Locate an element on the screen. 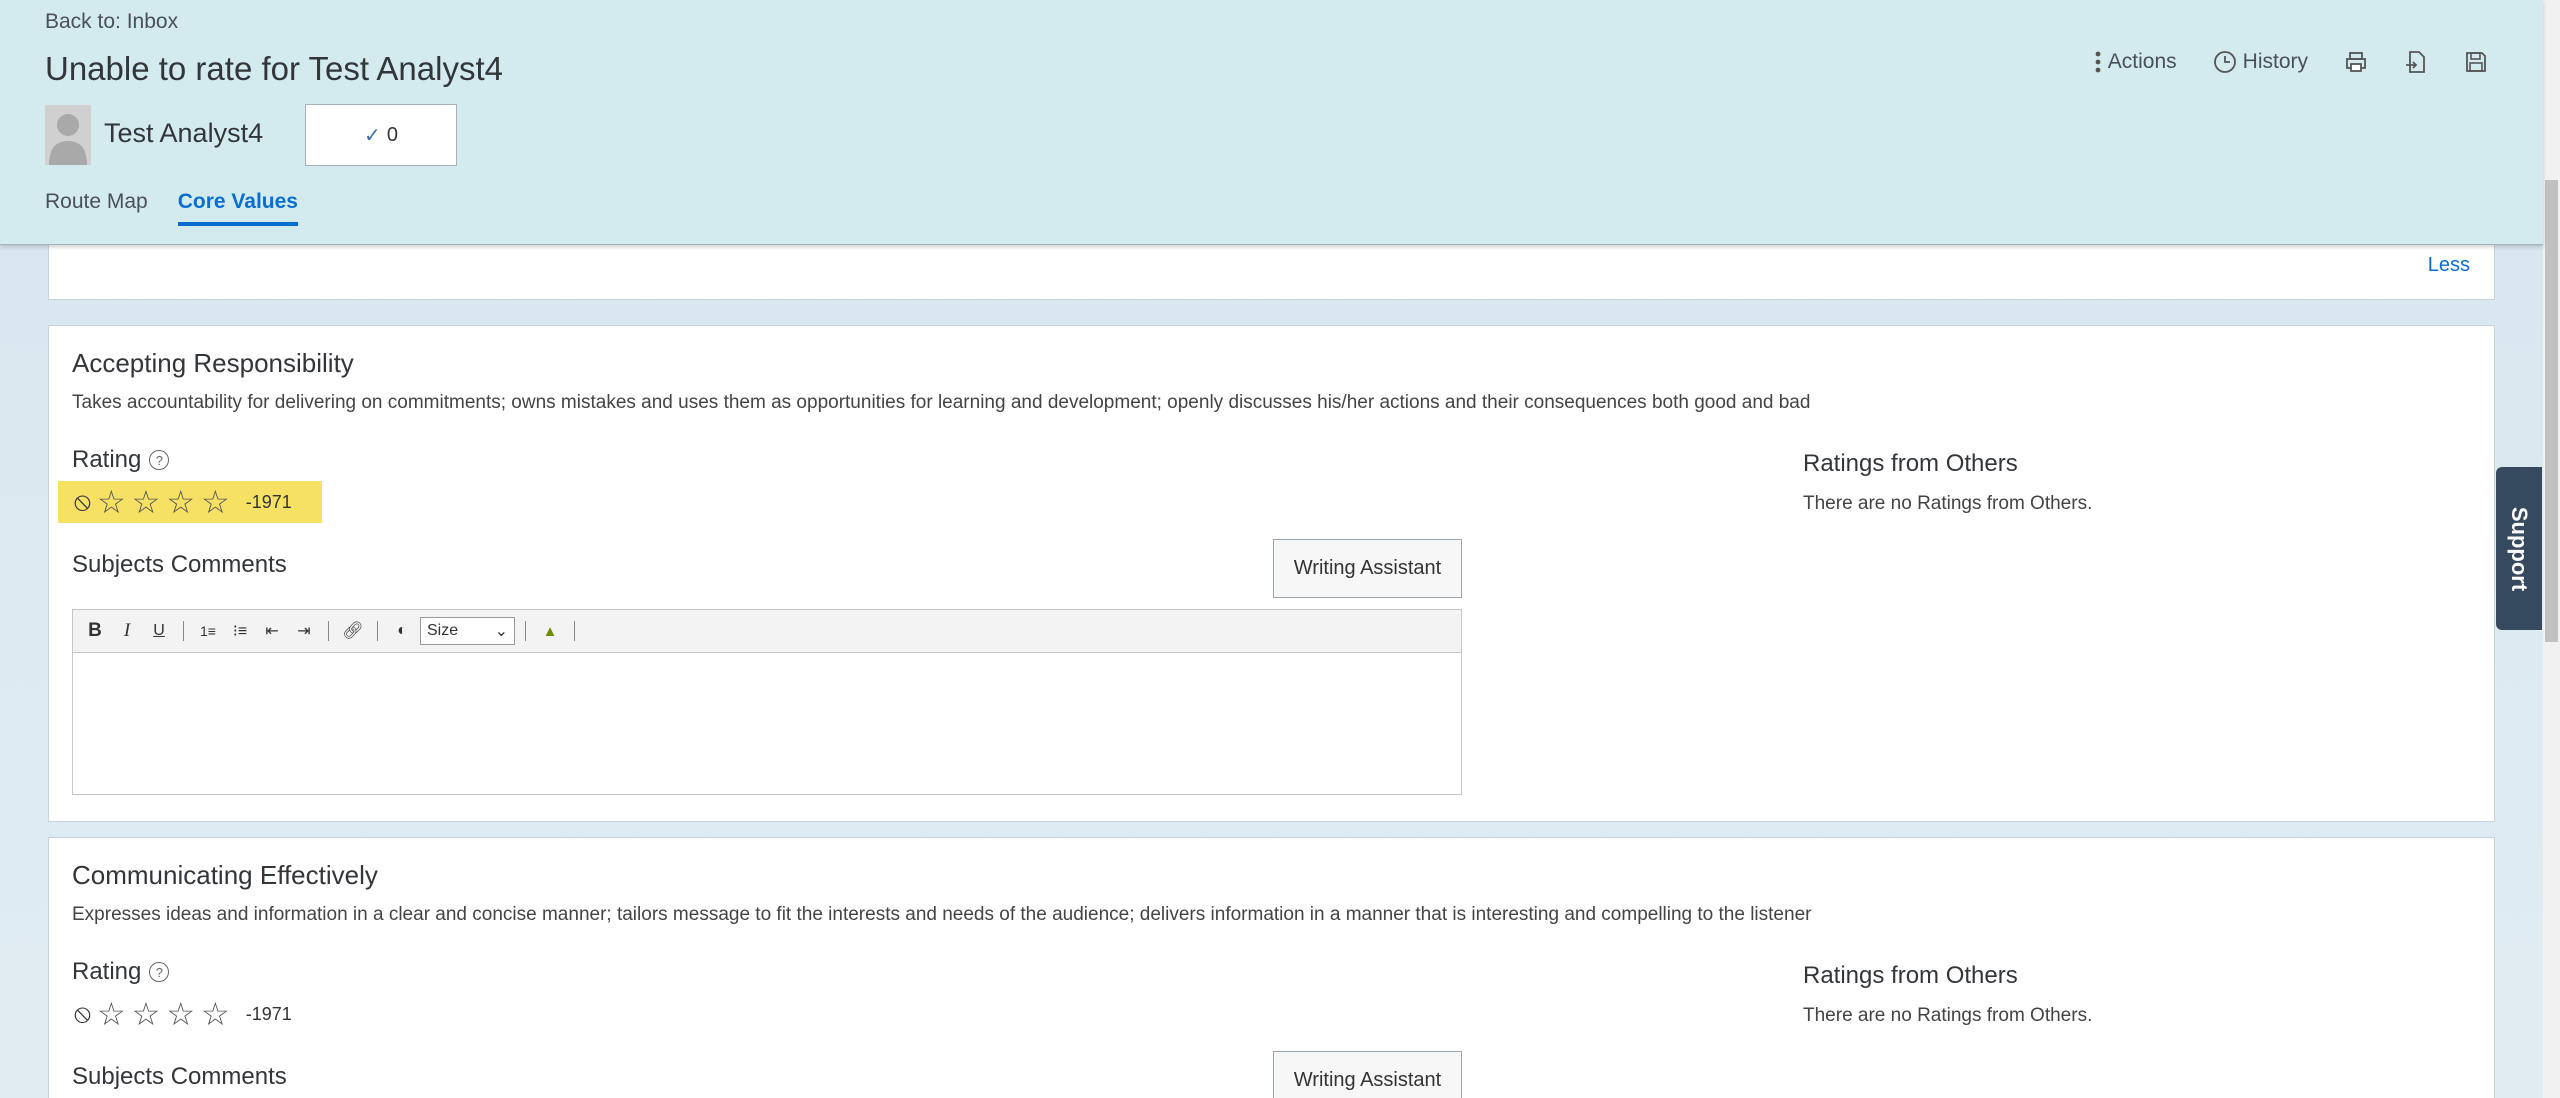  check-count: 0 is located at coordinates (392, 134).